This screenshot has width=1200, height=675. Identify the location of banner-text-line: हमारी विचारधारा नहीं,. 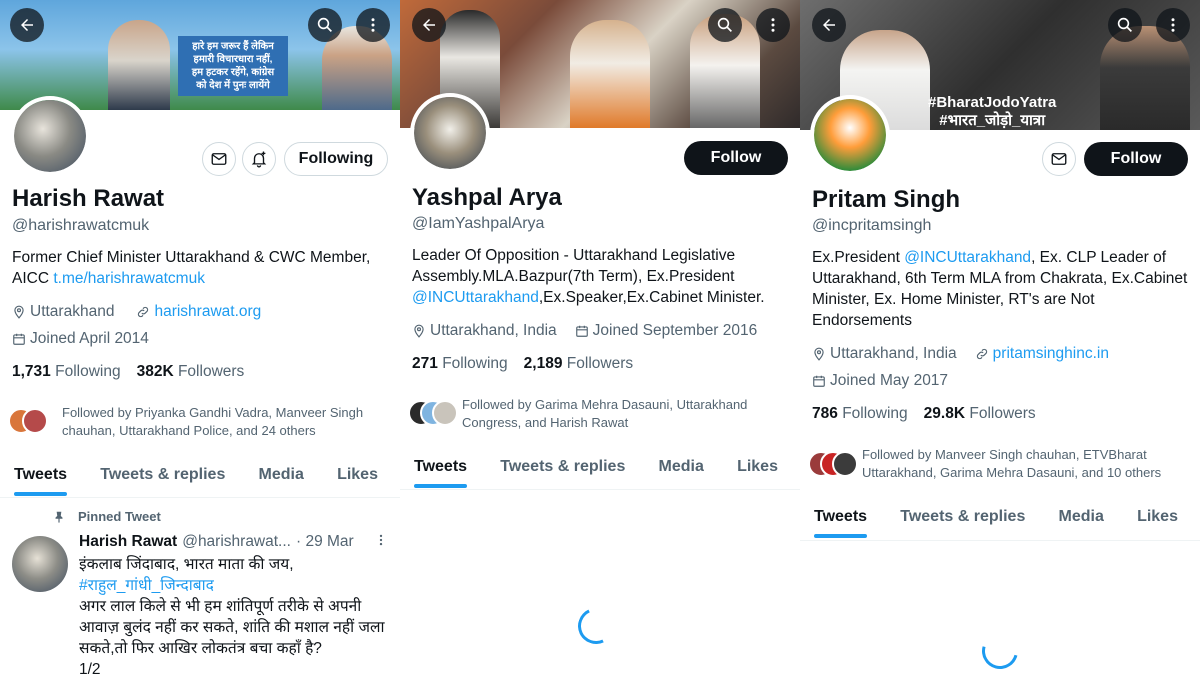
(233, 59).